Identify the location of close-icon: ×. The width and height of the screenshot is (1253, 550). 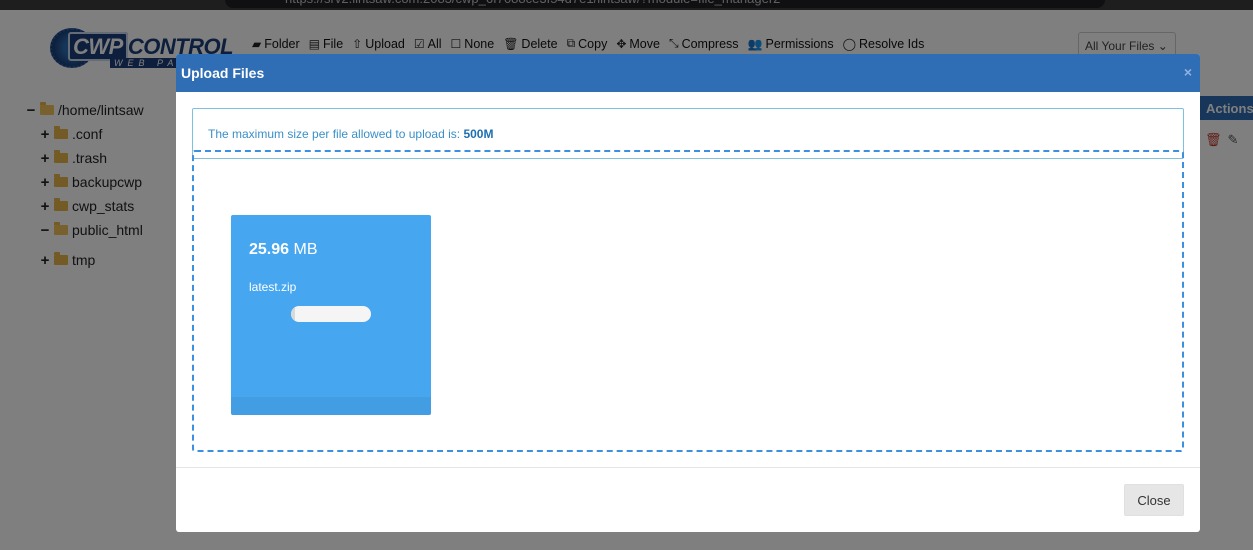
(1188, 72).